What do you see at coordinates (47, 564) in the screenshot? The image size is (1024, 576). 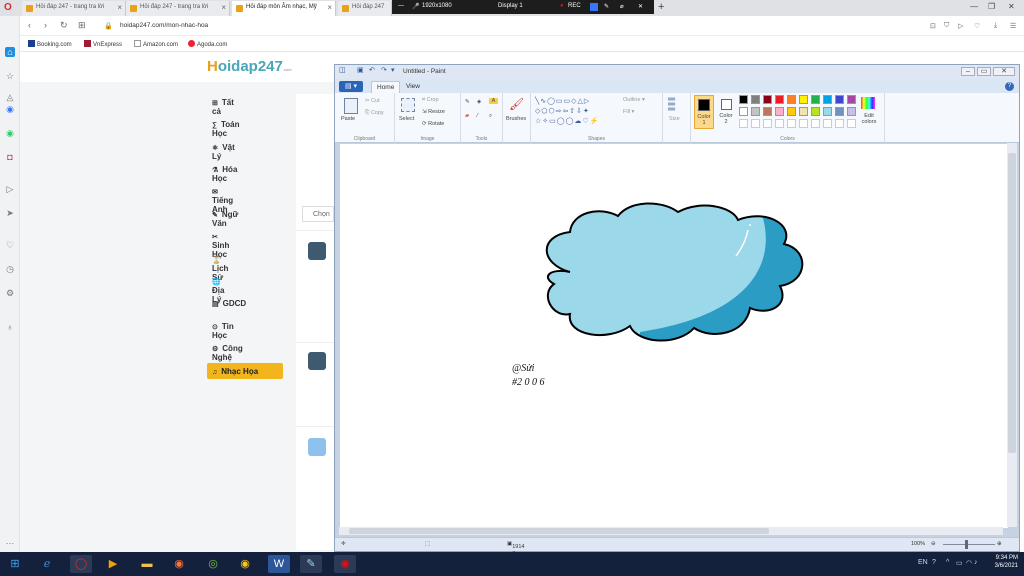 I see `edge-icon: ℯ` at bounding box center [47, 564].